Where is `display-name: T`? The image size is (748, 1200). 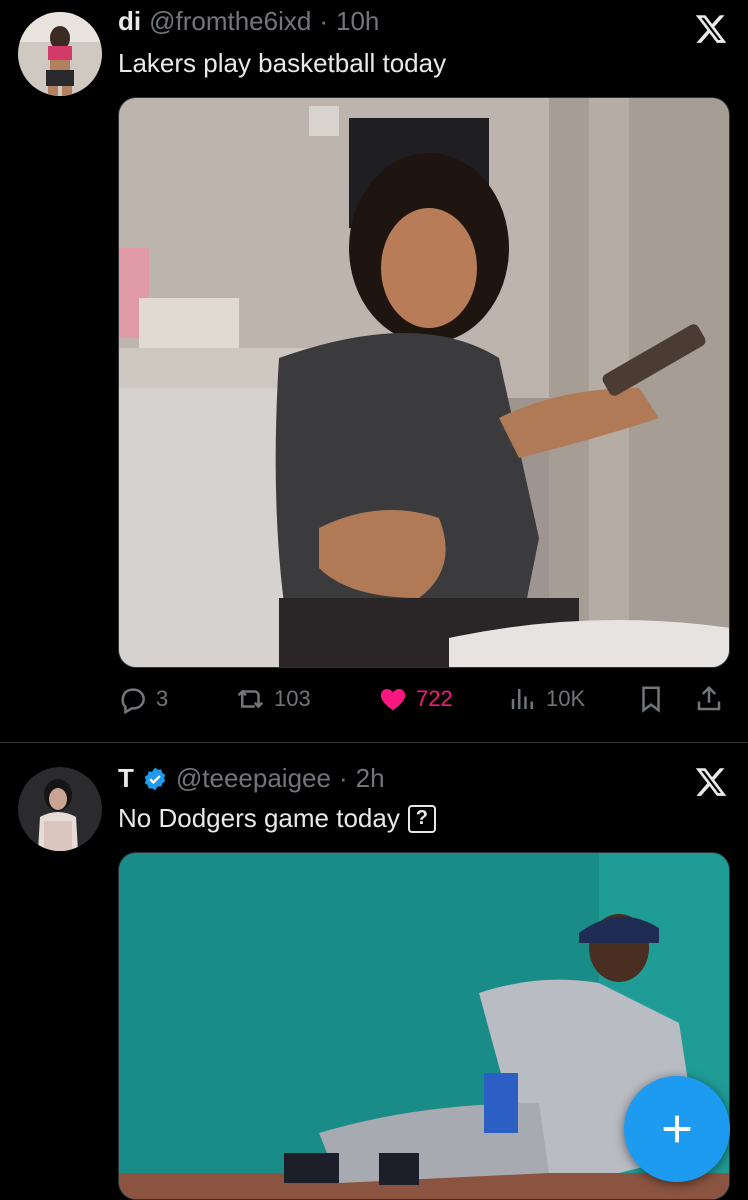 display-name: T is located at coordinates (126, 778).